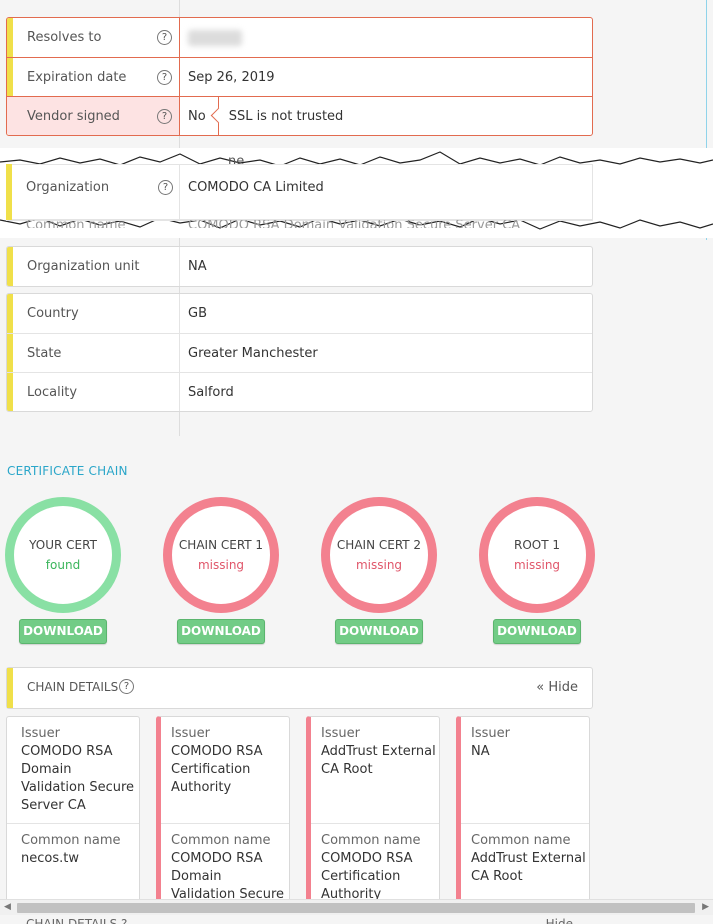 This screenshot has height=924, width=713. I want to click on label-organization-unit: Organization unit, so click(83, 266).